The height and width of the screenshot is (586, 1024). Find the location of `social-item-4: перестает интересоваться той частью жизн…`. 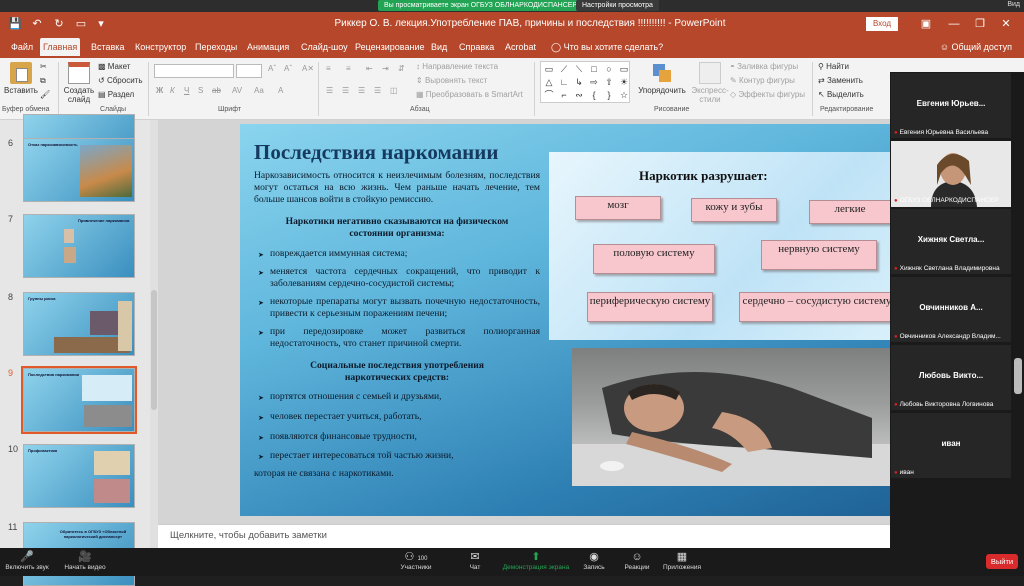

social-item-4: перестает интересоваться той частью жизн… is located at coordinates (405, 456).